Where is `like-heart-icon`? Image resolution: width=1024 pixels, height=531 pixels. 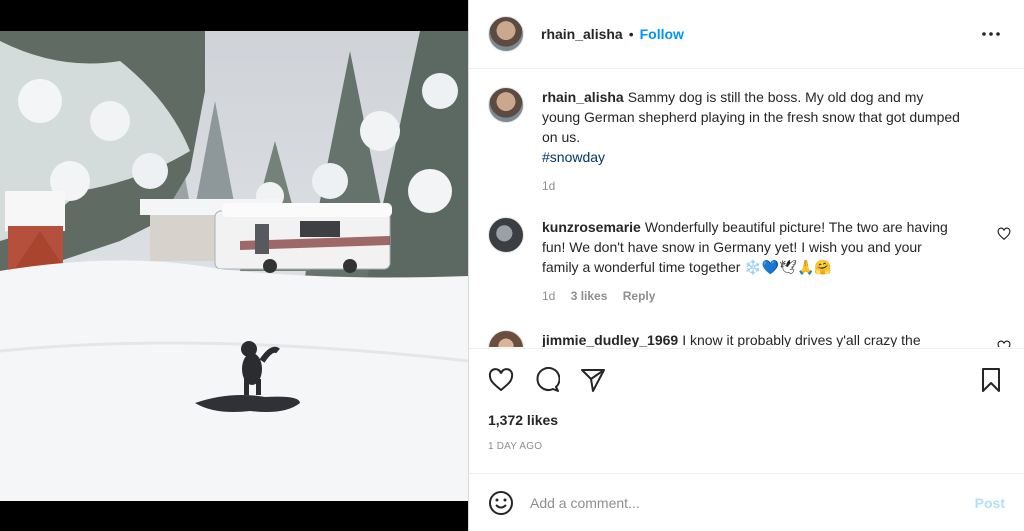
like-heart-icon is located at coordinates (501, 380).